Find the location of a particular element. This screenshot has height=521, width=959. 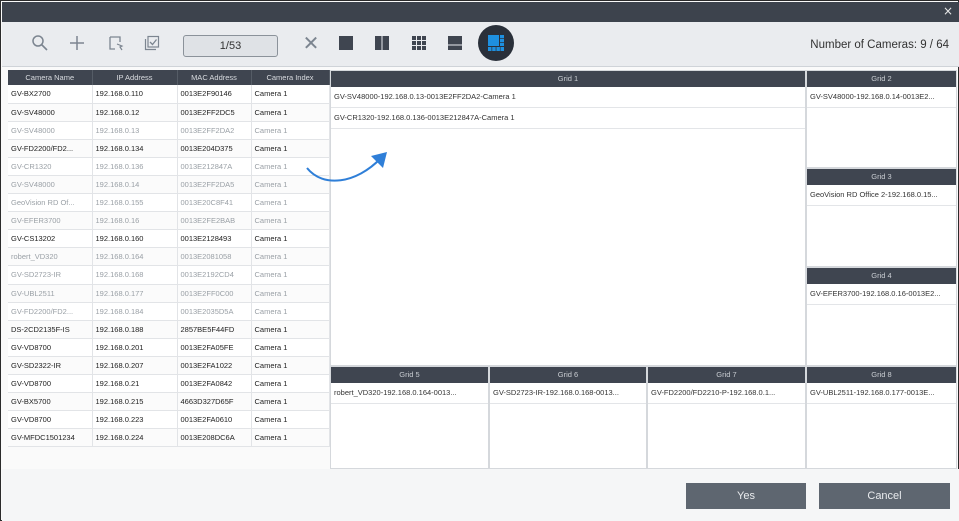

mac-cell: 0013E2FA05FE is located at coordinates (214, 347).